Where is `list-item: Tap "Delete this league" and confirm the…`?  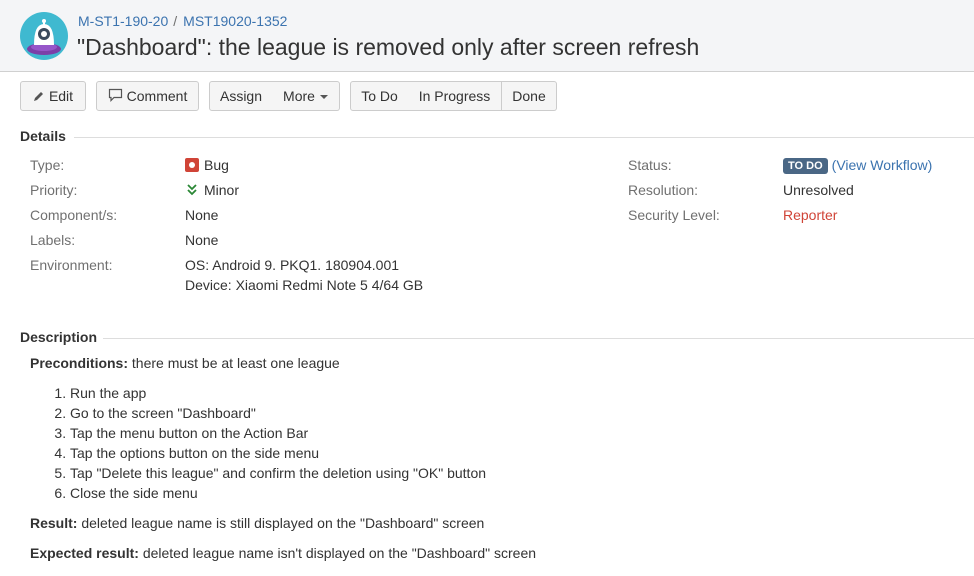 list-item: Tap "Delete this league" and confirm the… is located at coordinates (278, 473).